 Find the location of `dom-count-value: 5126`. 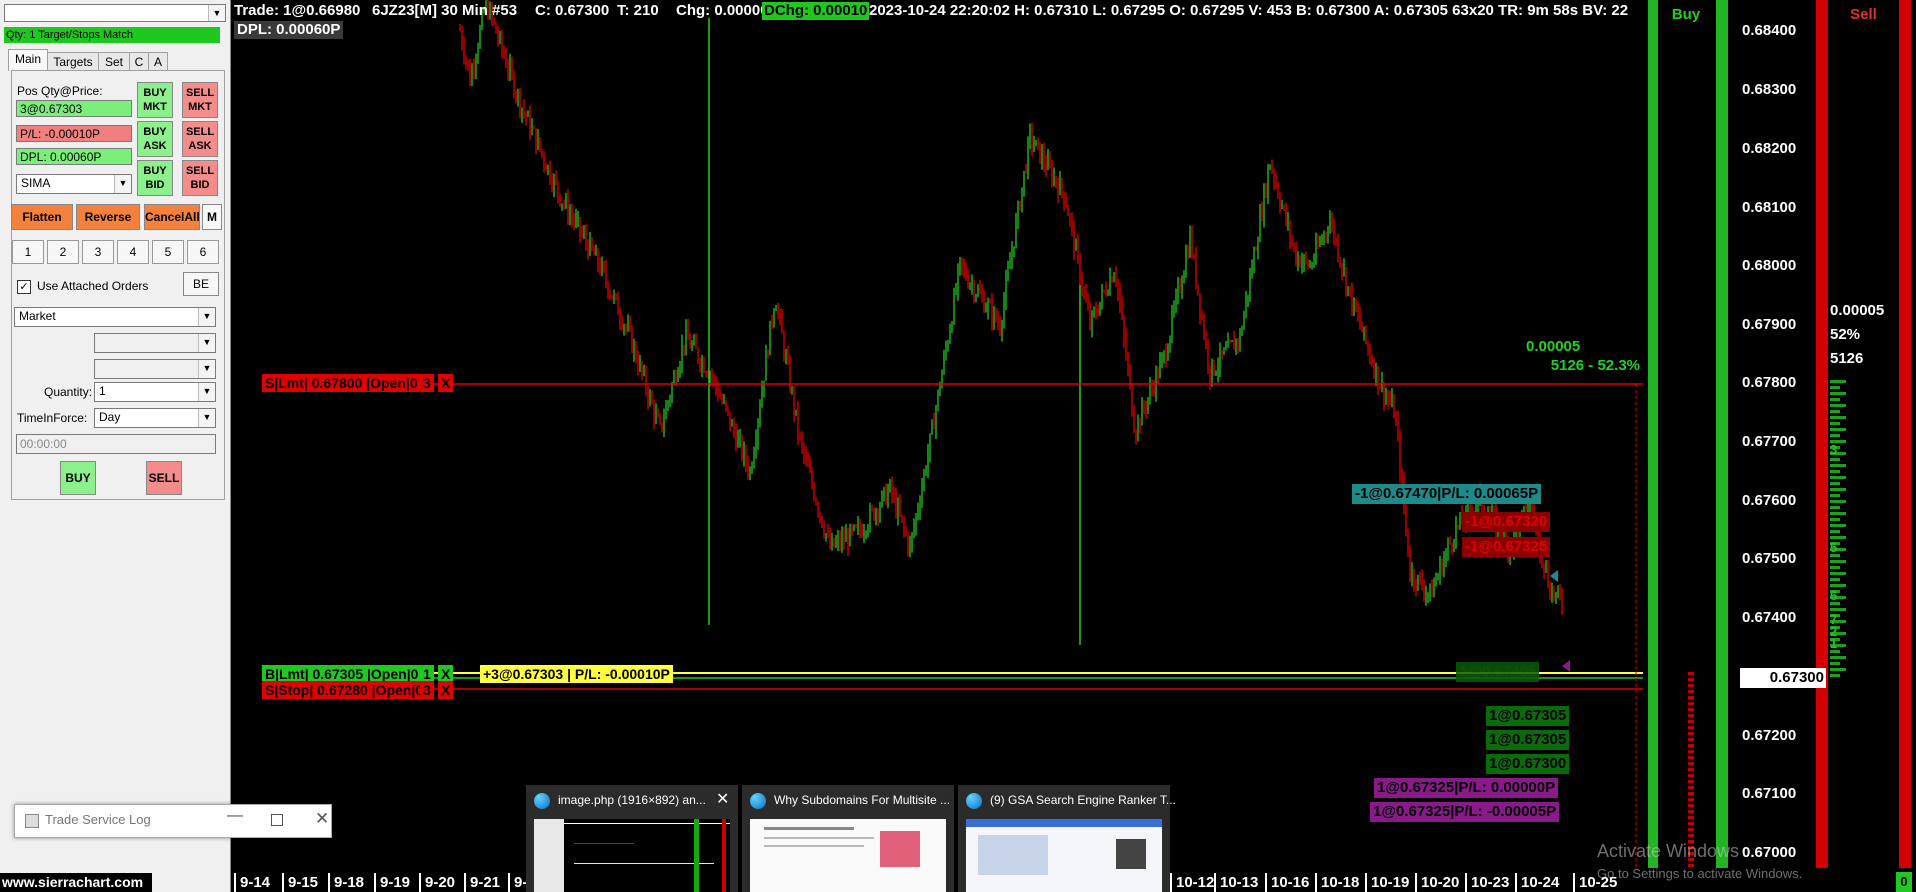

dom-count-value: 5126 is located at coordinates (1847, 358).